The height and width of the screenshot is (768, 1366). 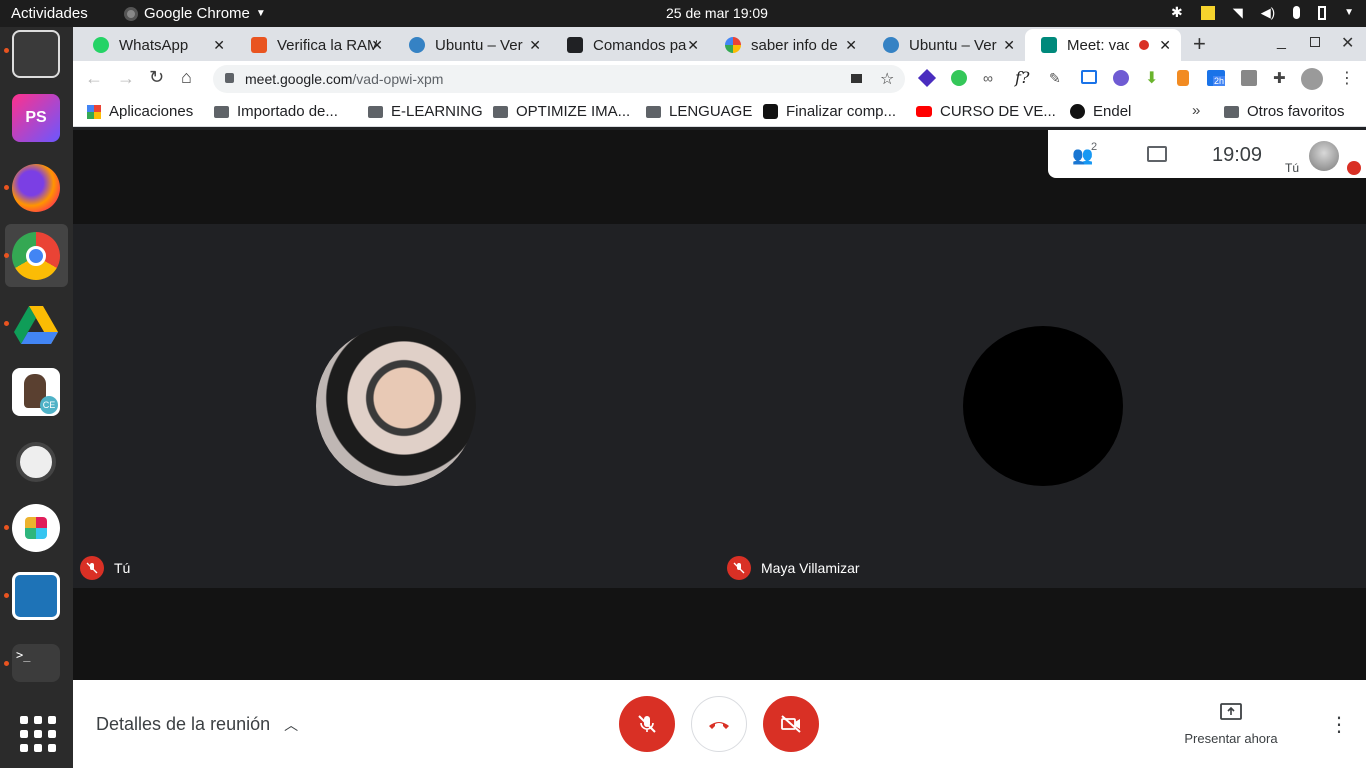 I want to click on tab-ubuntu-2: Ubuntu – Ver ✕, so click(x=946, y=45).